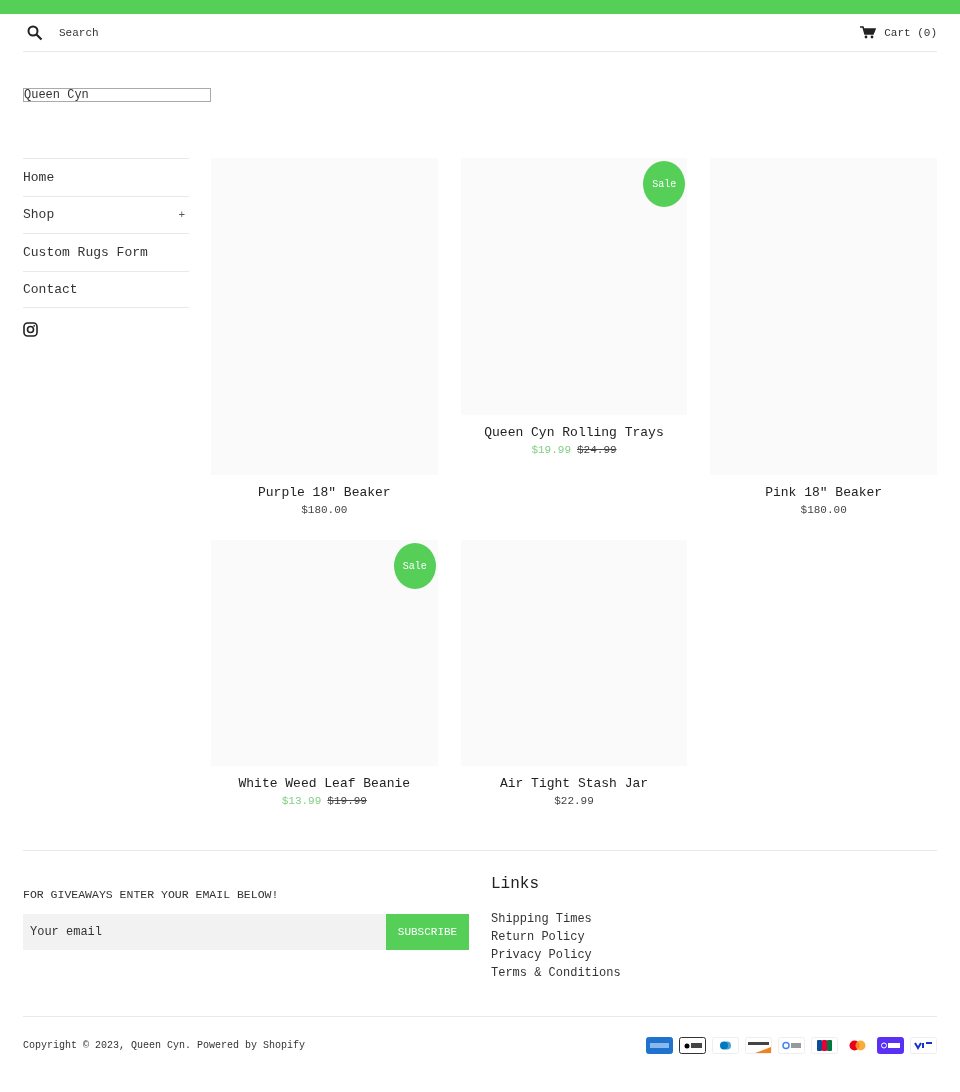  I want to click on copyright-text: Copyright © 2023, Queen Cyn. Powered by Shopify, so click(164, 1045).